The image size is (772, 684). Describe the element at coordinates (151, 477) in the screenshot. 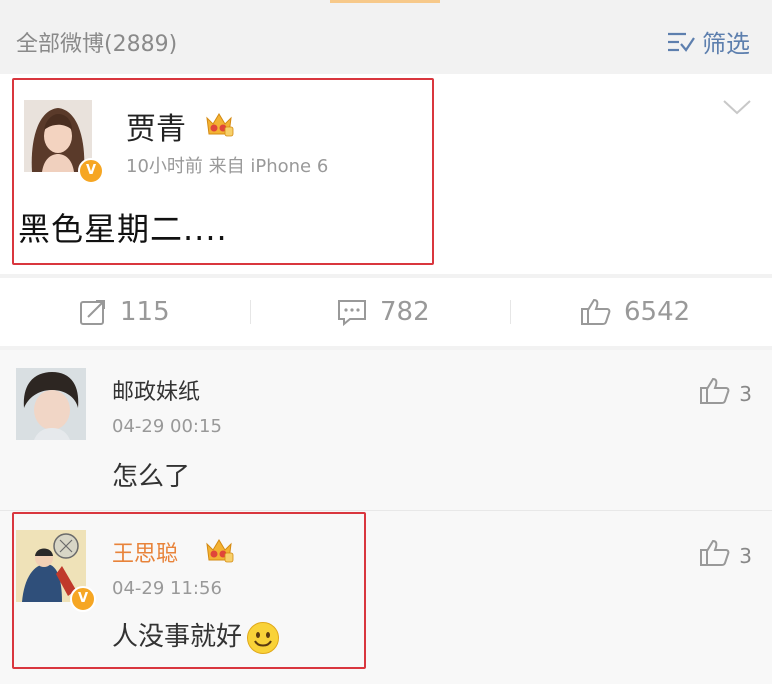

I see `comment-text: 怎么了` at that location.